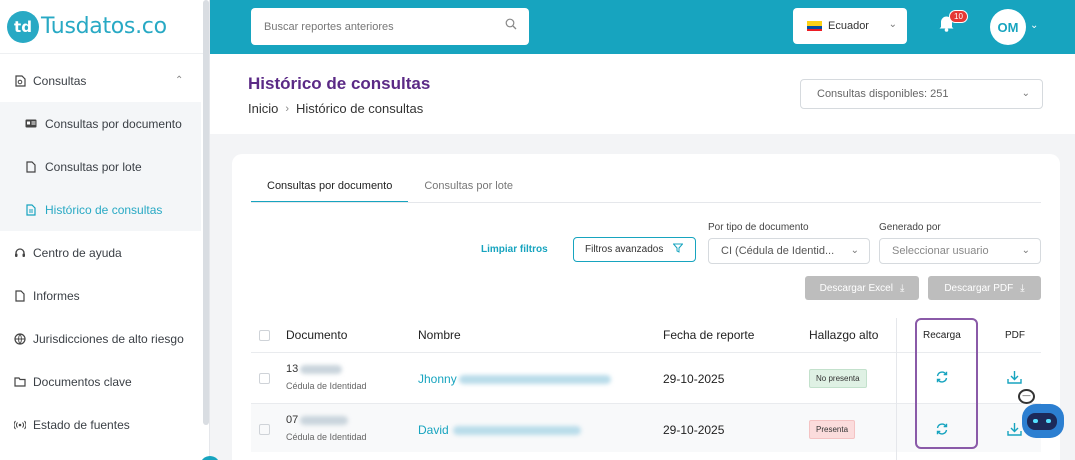  I want to click on robot-face, so click(1042, 421).